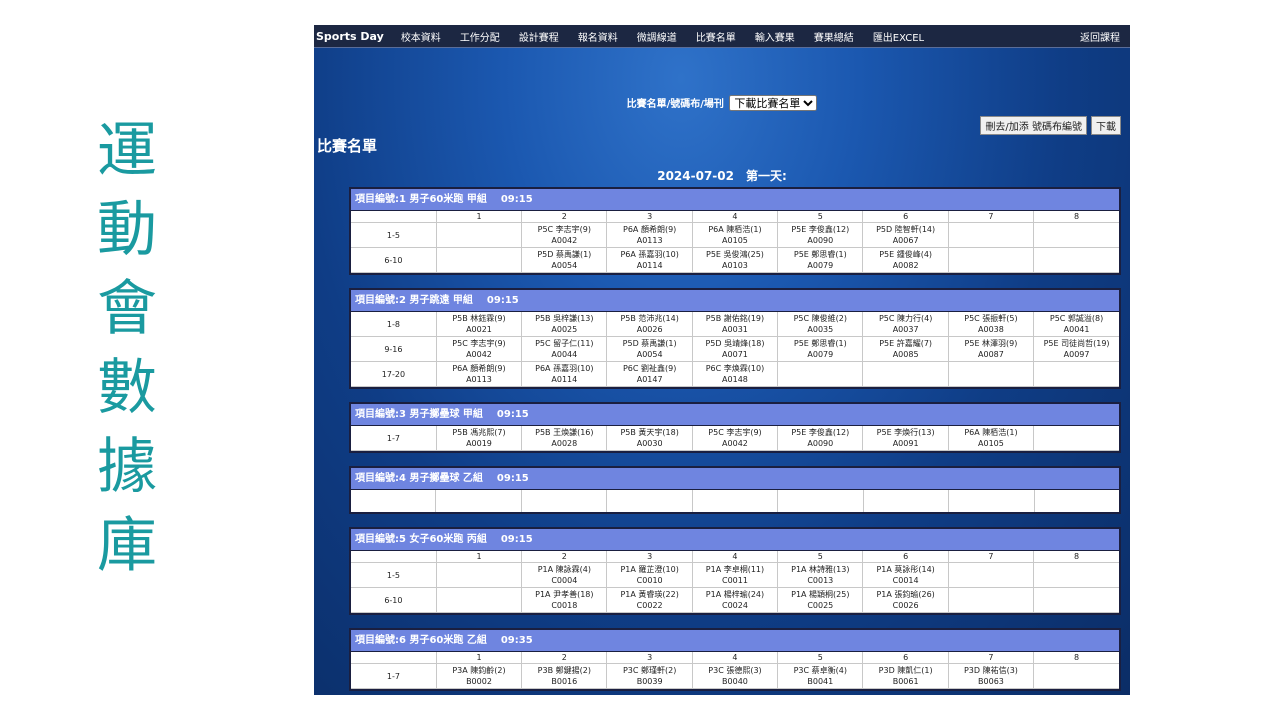  What do you see at coordinates (905, 318) in the screenshot?
I see `athlete-name: P5C 陳力行(4)` at bounding box center [905, 318].